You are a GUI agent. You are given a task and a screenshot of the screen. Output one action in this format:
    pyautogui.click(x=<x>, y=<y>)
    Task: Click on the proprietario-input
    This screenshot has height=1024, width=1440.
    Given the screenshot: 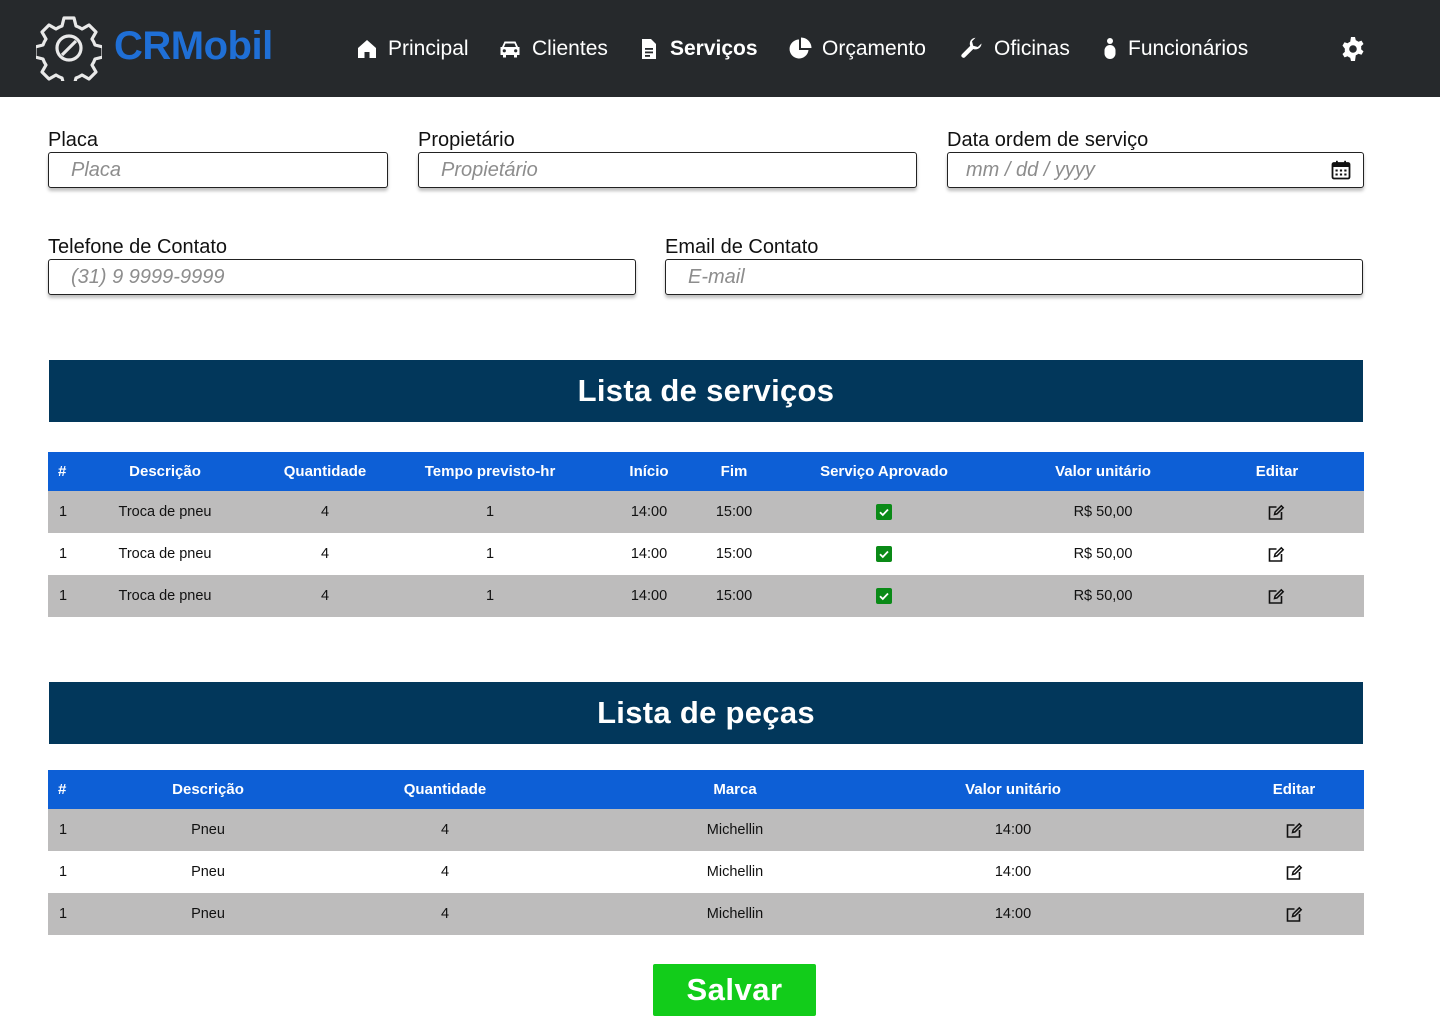 What is the action you would take?
    pyautogui.click(x=669, y=170)
    